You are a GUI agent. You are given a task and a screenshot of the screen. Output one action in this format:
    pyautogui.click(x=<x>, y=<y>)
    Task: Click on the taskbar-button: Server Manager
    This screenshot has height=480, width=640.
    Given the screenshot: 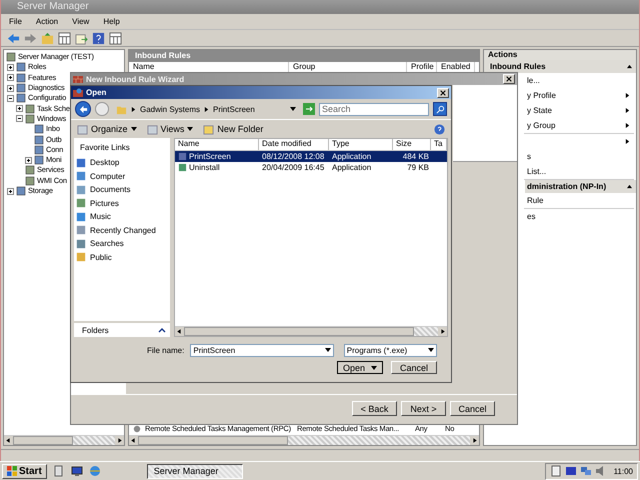 What is the action you would take?
    pyautogui.click(x=194, y=471)
    